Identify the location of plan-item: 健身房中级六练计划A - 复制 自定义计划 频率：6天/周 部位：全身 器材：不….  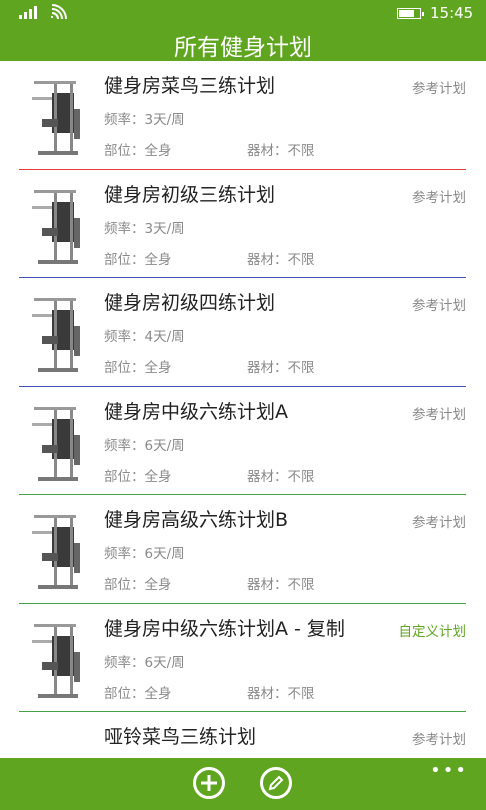
(243, 658).